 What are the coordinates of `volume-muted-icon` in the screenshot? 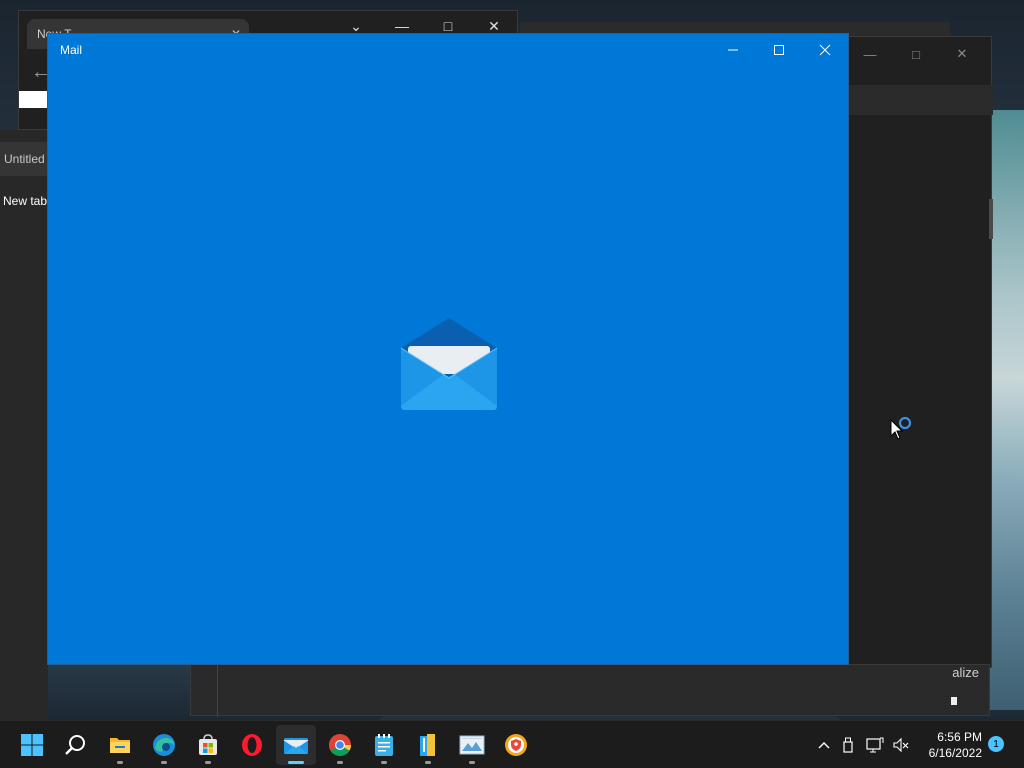 It's located at (901, 745).